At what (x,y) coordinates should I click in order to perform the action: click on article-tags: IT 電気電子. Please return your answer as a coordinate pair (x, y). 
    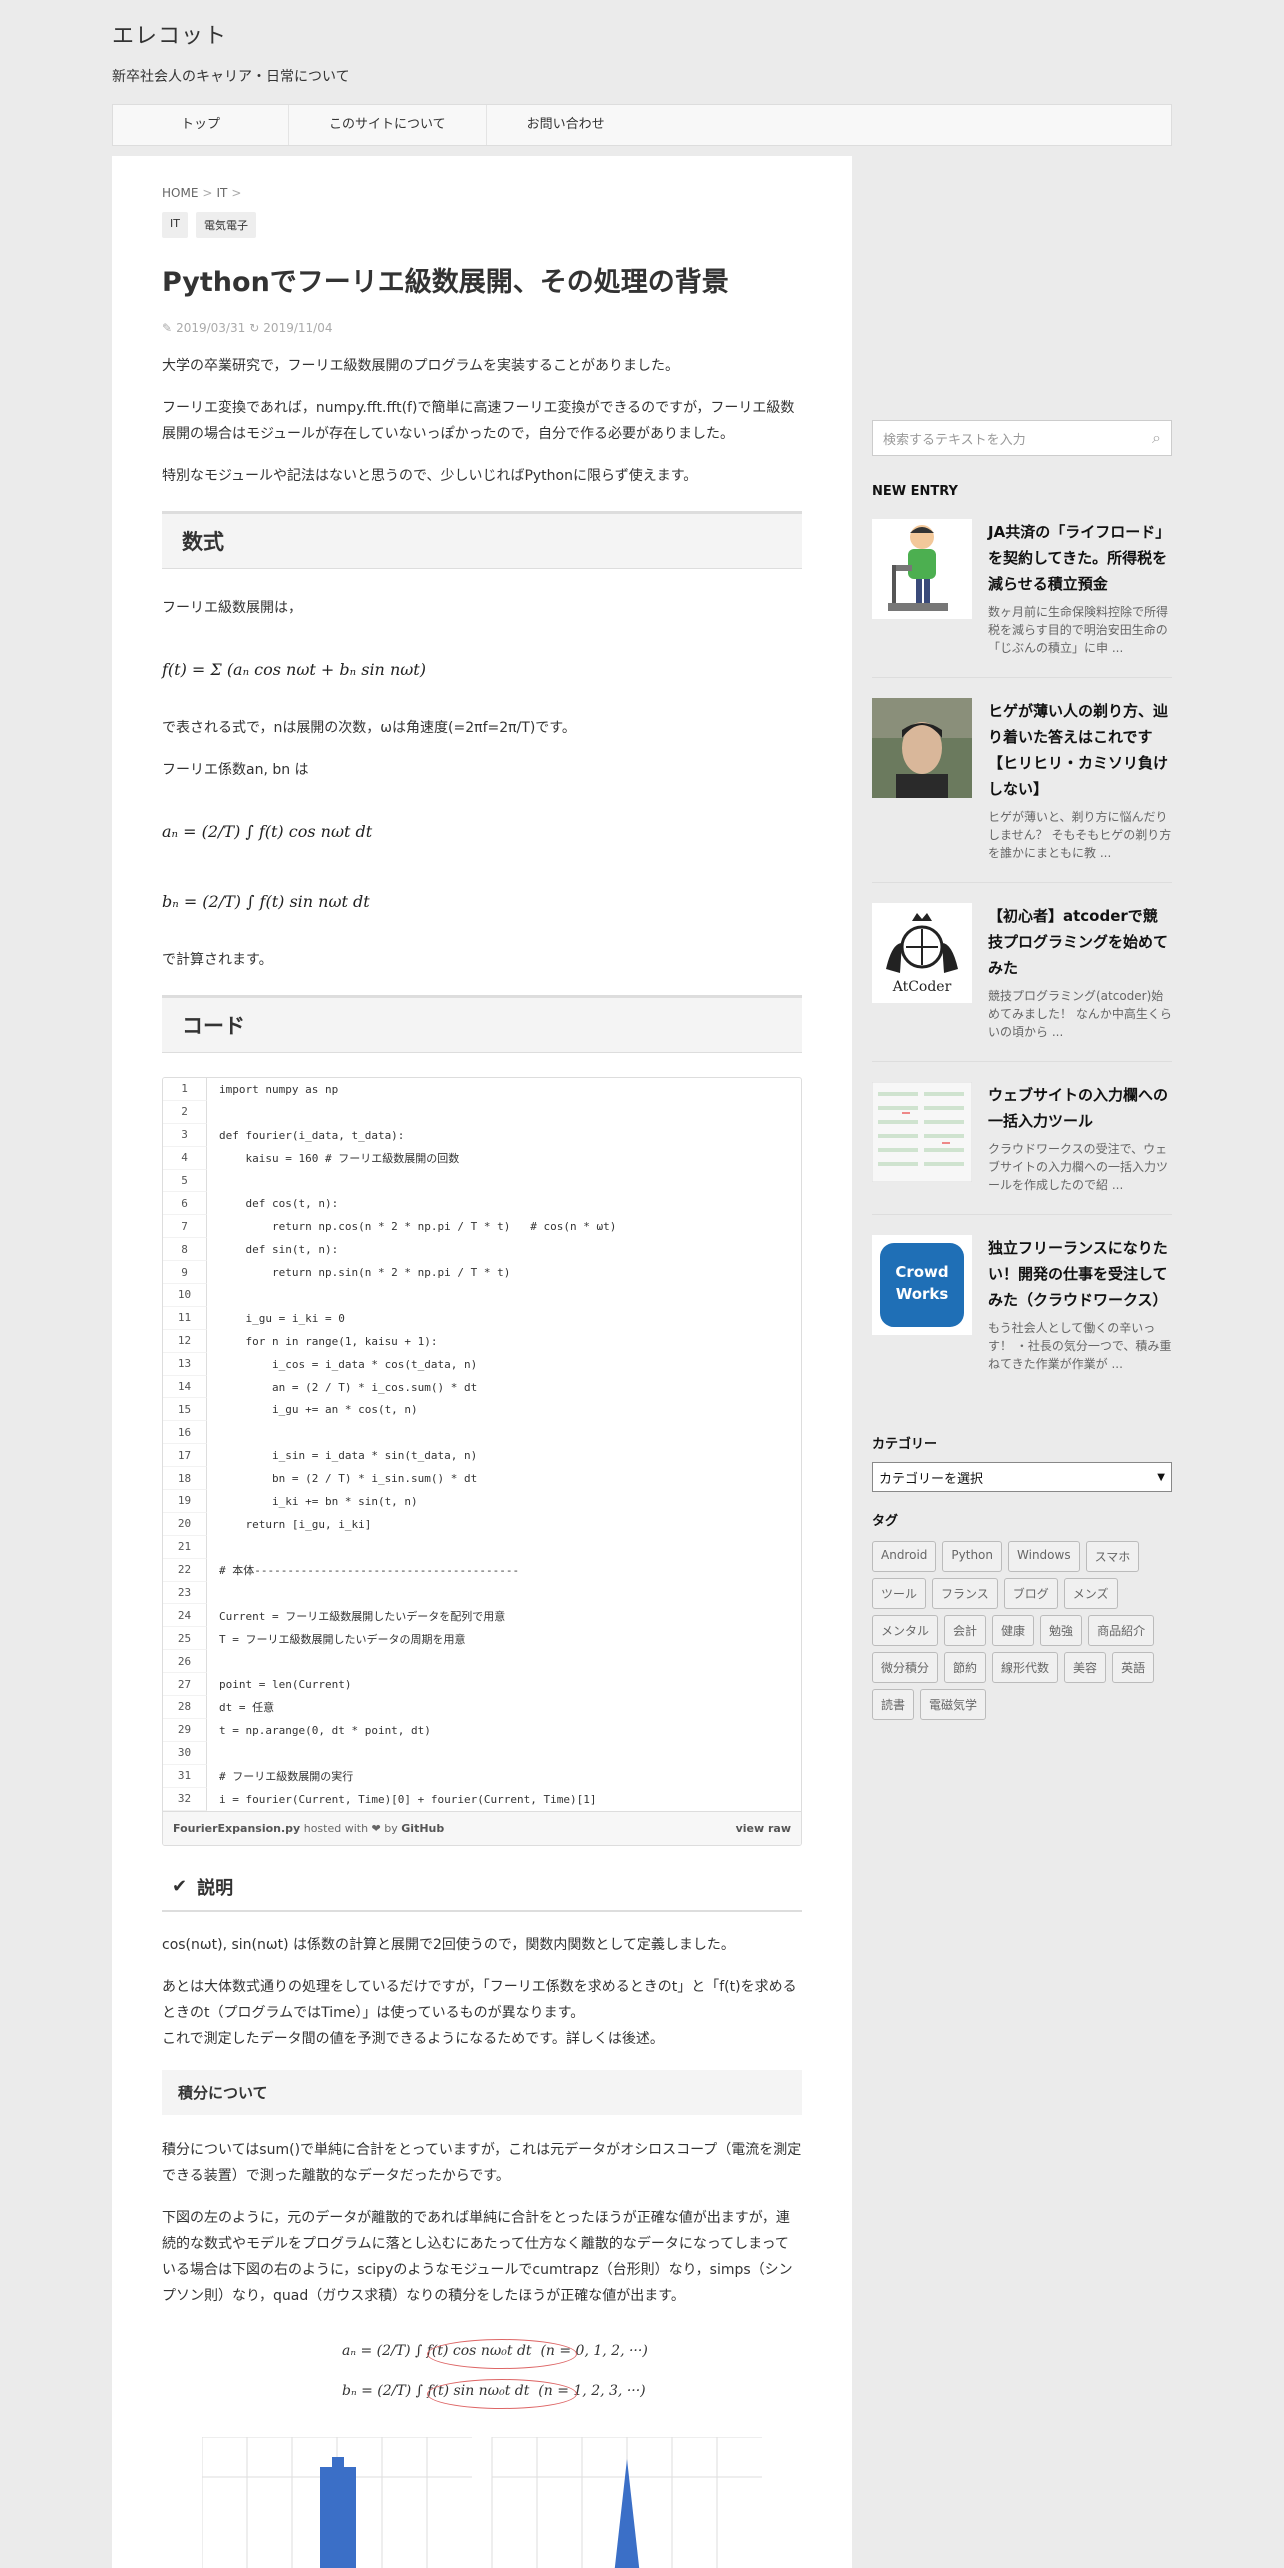
    Looking at the image, I should click on (482, 225).